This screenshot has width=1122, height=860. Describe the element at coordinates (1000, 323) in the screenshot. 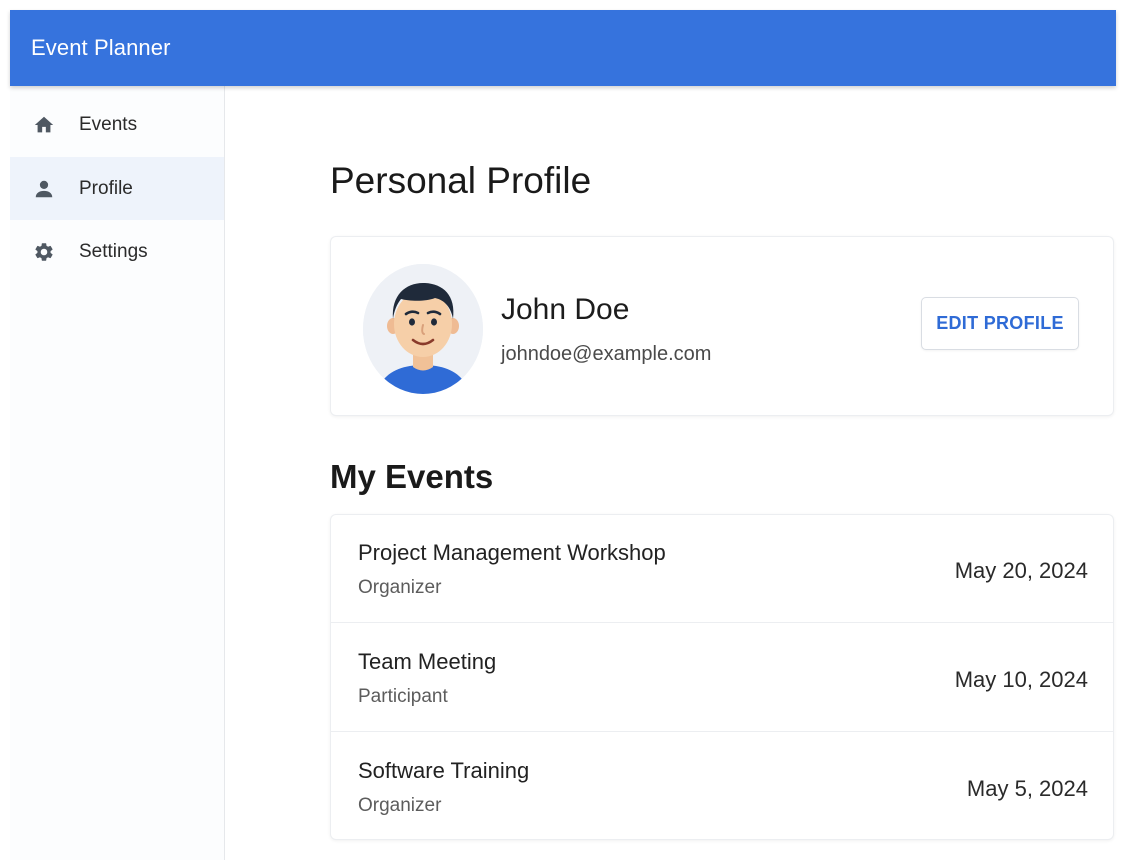

I see `edit-profile-button: EDIT PROFILE` at that location.